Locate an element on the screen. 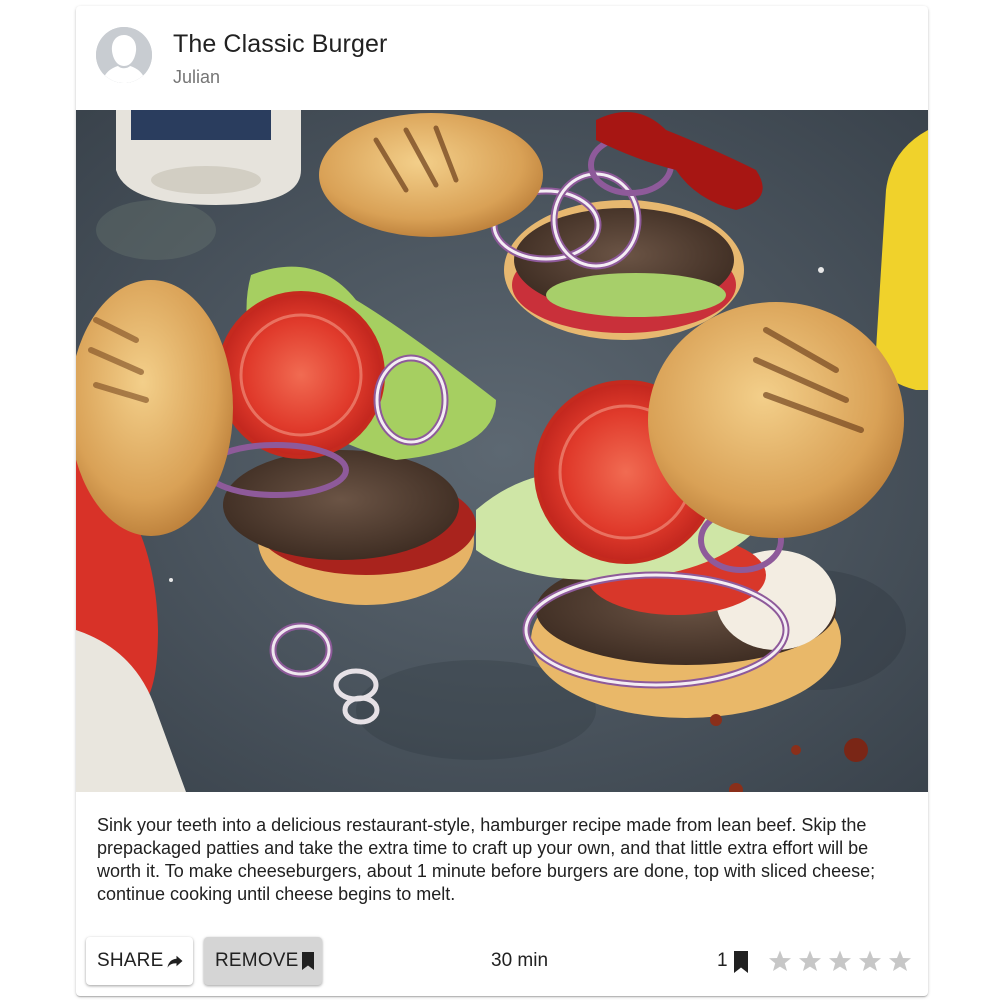 This screenshot has height=1000, width=1000. share-arrow-icon is located at coordinates (175, 961).